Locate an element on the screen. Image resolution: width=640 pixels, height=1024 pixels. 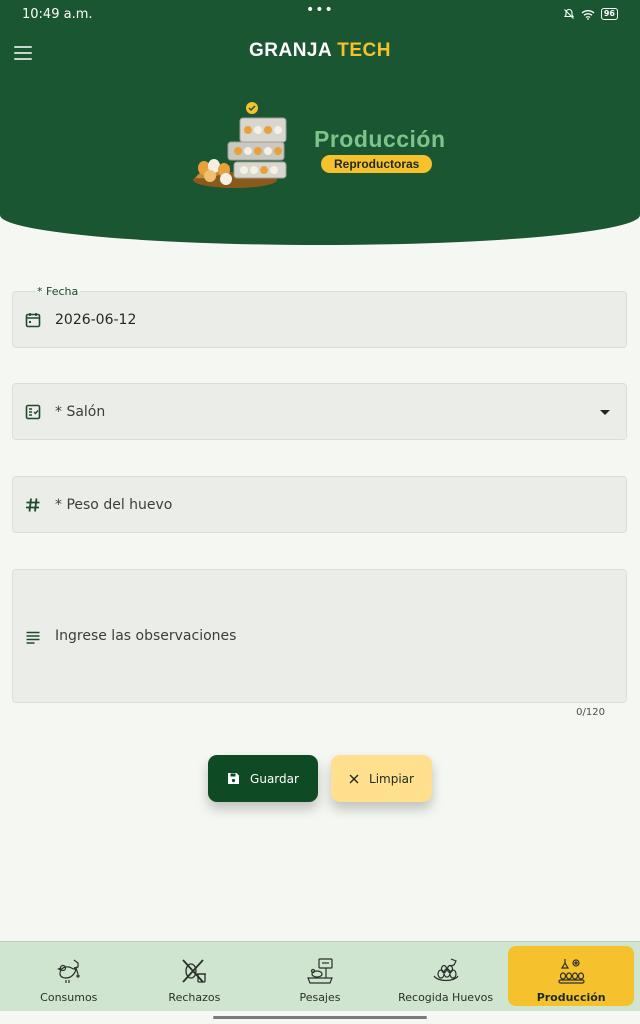
salon-placeholder: * Salón is located at coordinates (80, 412).